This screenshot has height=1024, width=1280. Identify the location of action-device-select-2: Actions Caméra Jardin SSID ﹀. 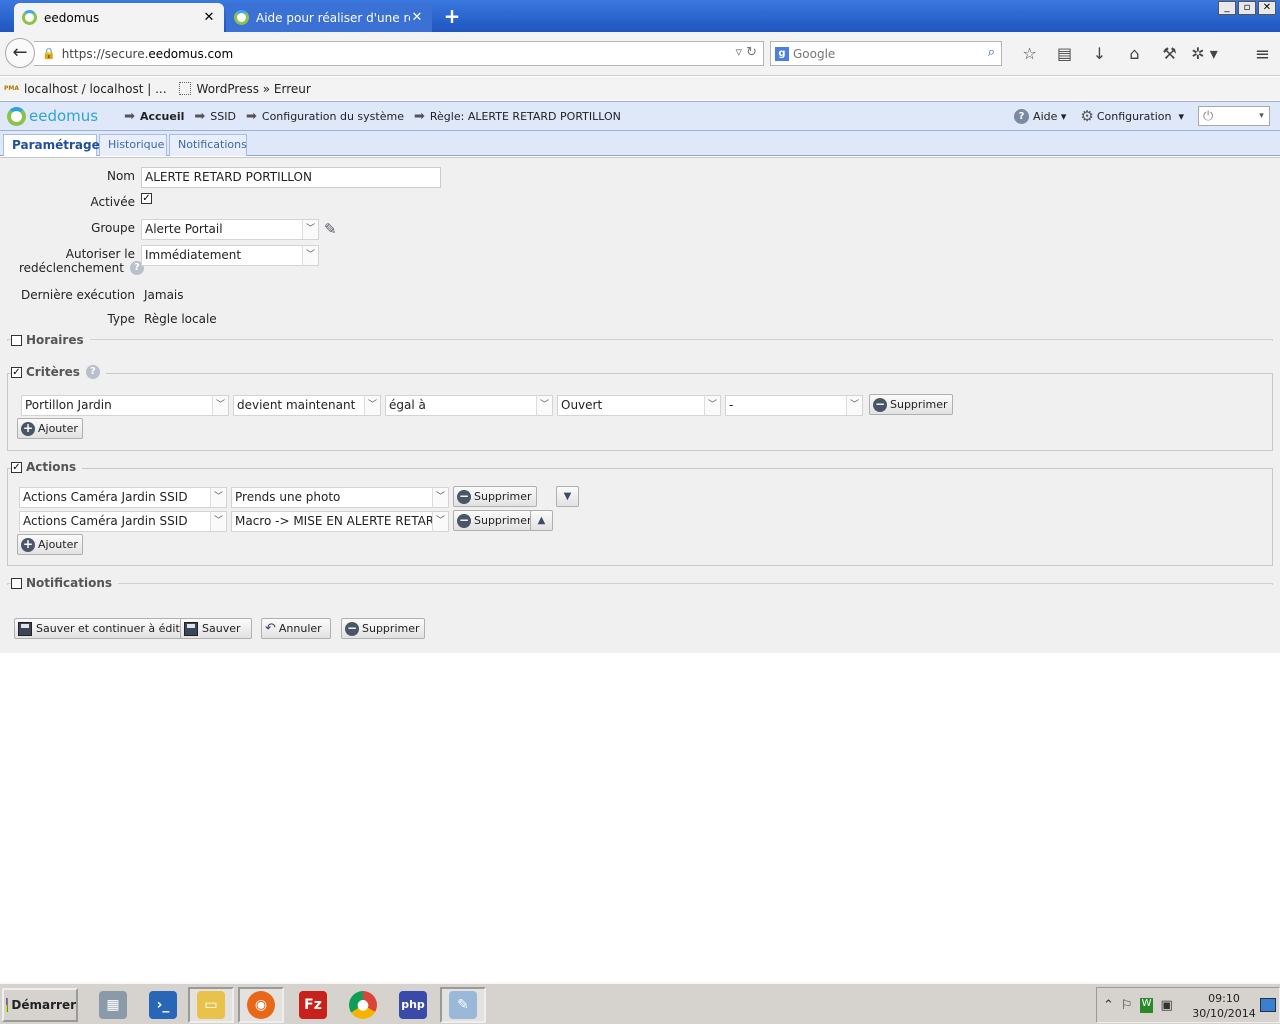
(123, 521).